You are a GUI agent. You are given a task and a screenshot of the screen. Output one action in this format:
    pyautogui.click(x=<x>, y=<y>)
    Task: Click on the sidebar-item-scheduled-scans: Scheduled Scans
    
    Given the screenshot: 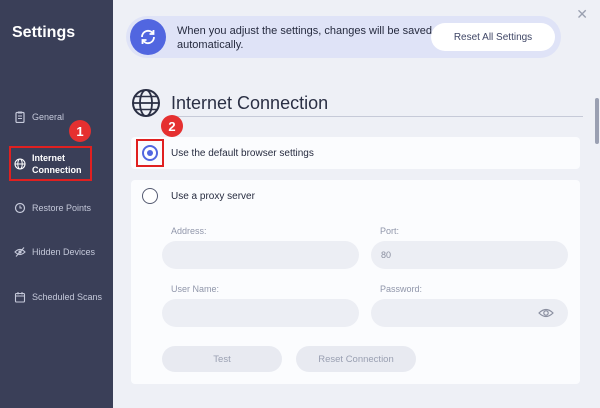 What is the action you would take?
    pyautogui.click(x=58, y=297)
    